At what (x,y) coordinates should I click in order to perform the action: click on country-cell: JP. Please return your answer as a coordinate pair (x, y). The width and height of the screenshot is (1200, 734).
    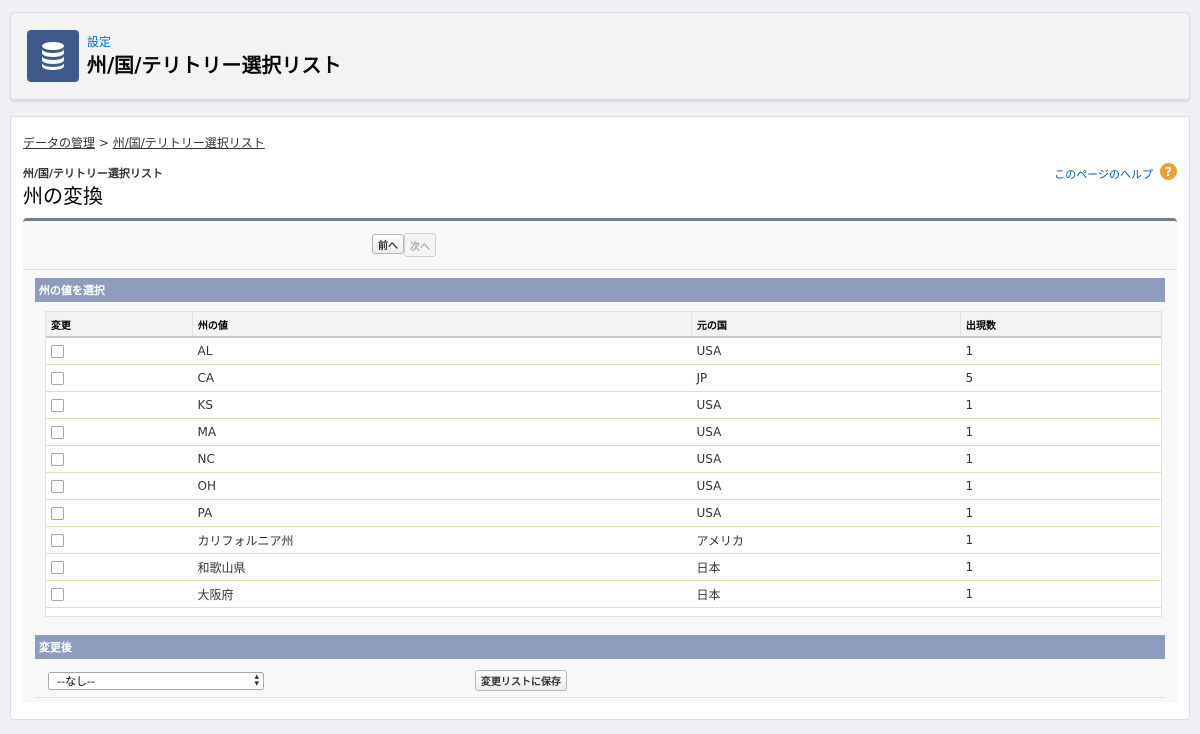
    Looking at the image, I should click on (826, 378).